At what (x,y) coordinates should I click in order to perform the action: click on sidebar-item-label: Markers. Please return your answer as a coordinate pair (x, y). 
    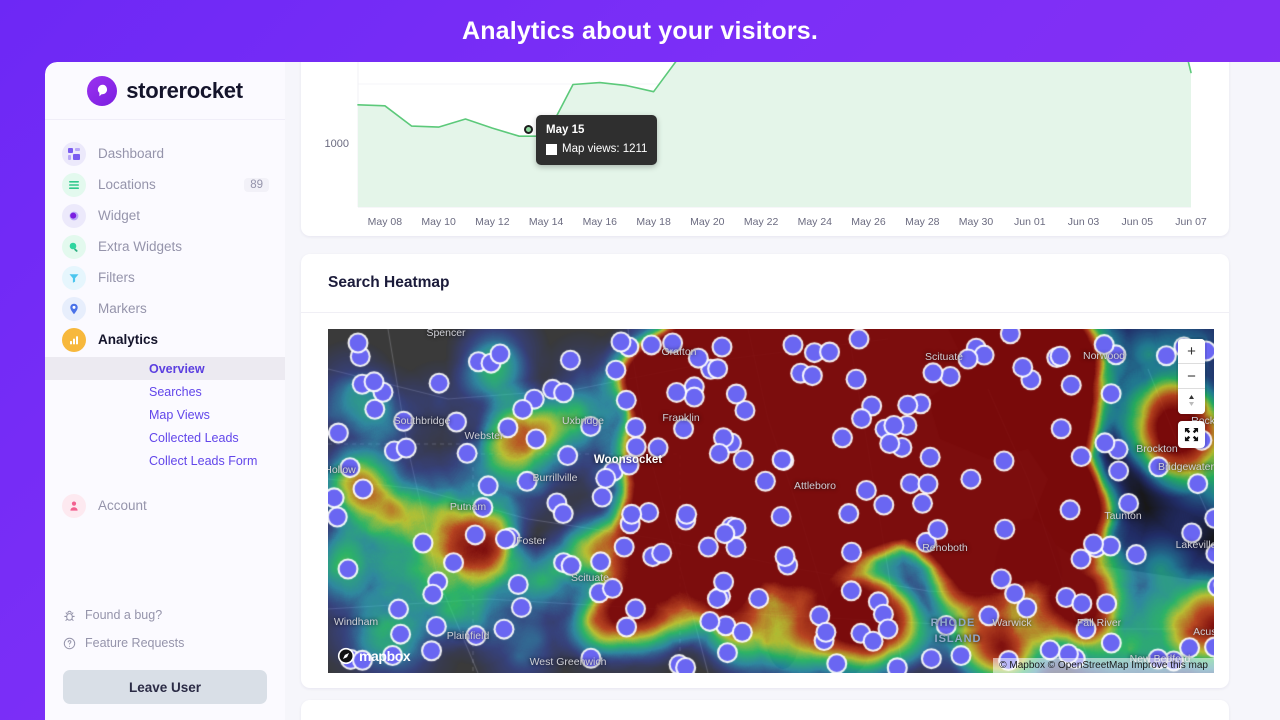
    Looking at the image, I should click on (122, 308).